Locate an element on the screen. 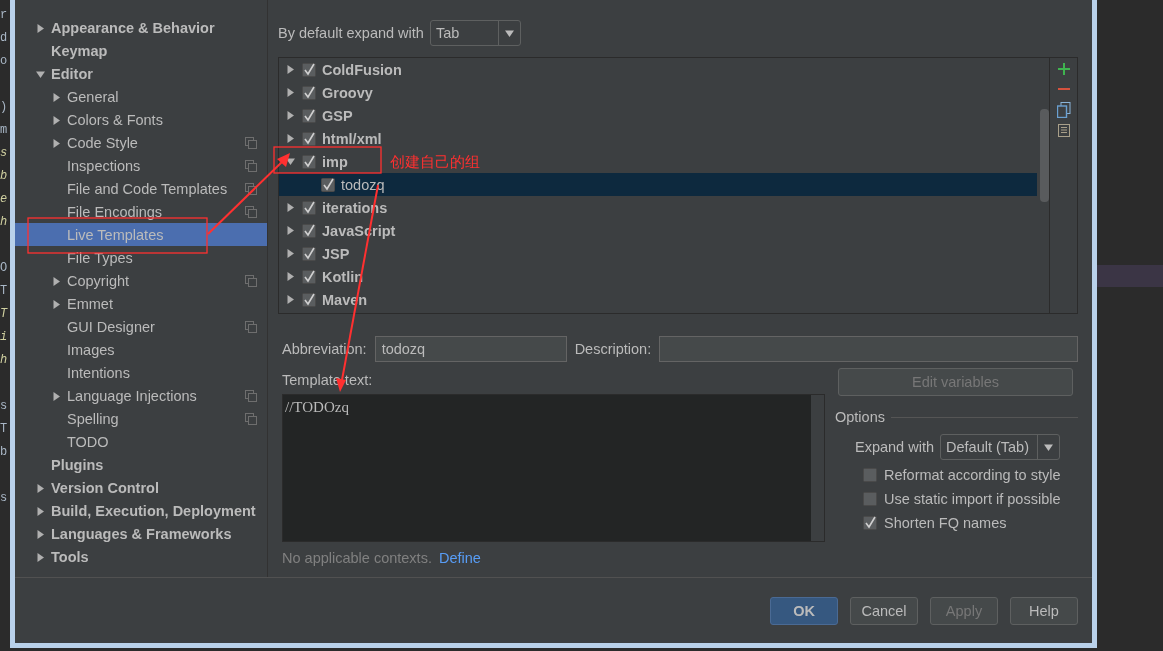  settings-nav-item: File and Code Templates is located at coordinates (141, 188).